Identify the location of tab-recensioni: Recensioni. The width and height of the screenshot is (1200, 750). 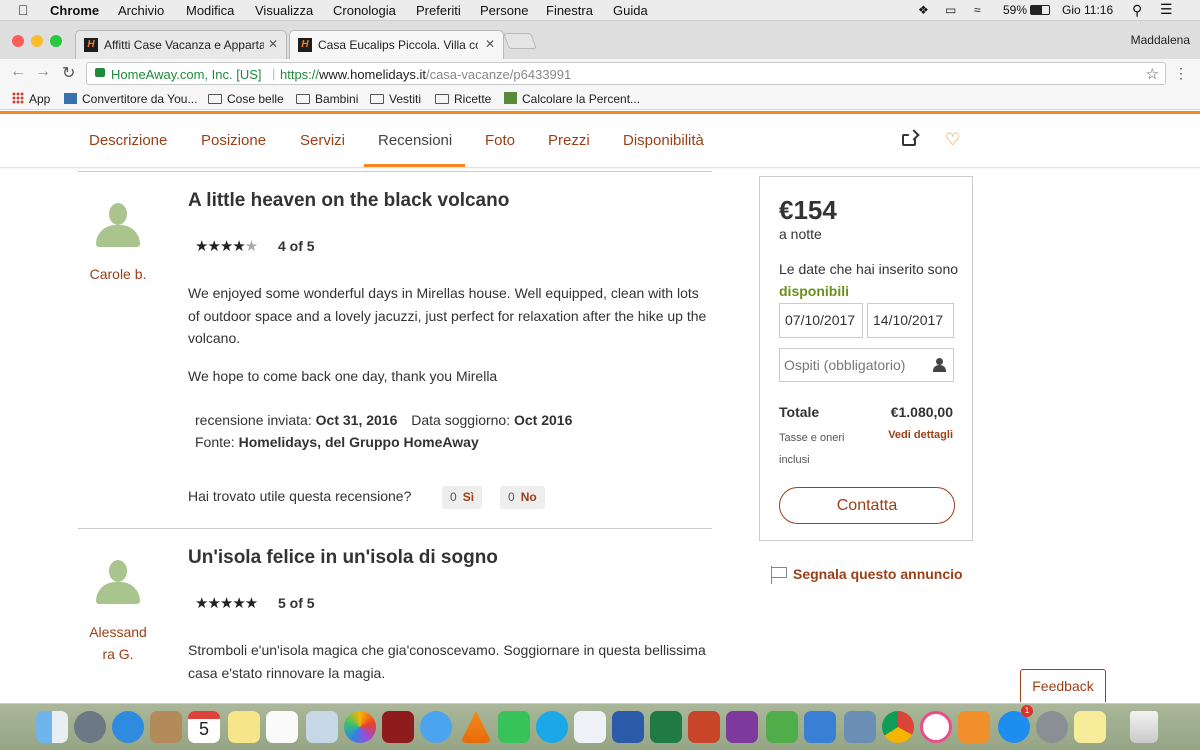
(415, 140).